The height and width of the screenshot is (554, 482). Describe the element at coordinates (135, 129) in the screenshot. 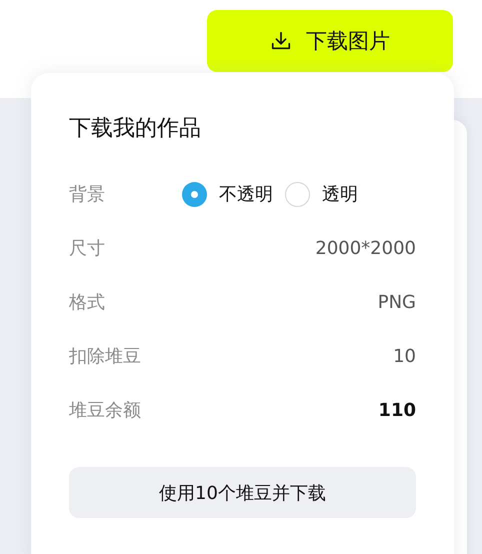

I see `panel-title: 下载我的作品` at that location.